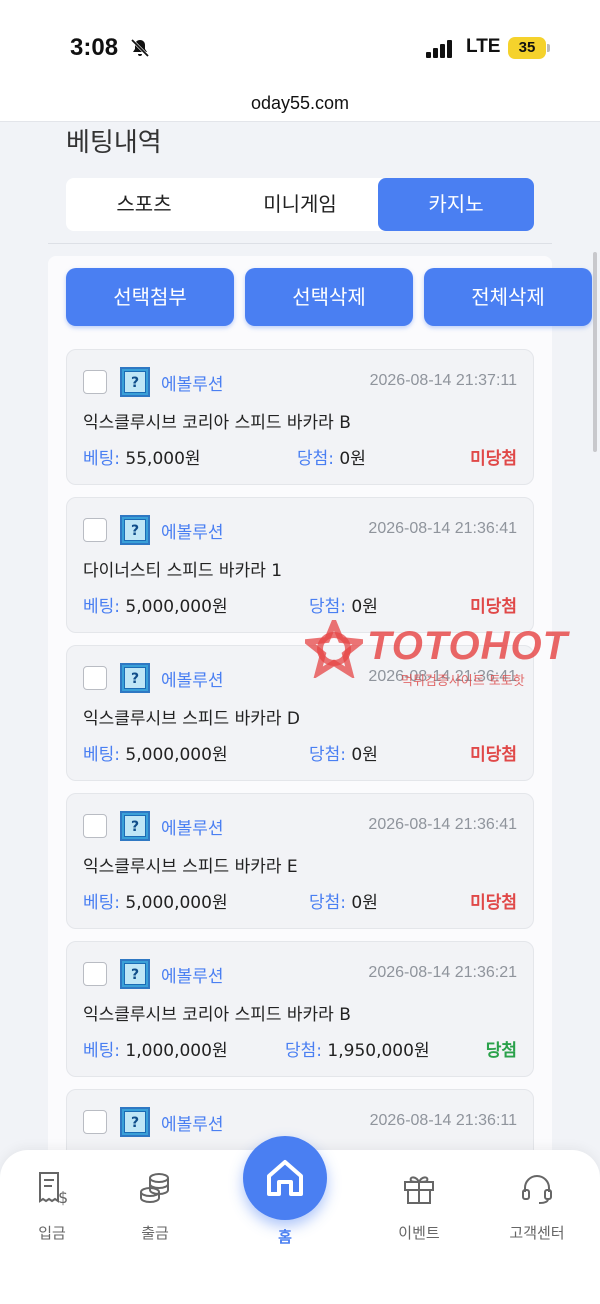 This screenshot has width=600, height=1304. What do you see at coordinates (508, 297) in the screenshot?
I see `delete-all-button: 전체삭제` at bounding box center [508, 297].